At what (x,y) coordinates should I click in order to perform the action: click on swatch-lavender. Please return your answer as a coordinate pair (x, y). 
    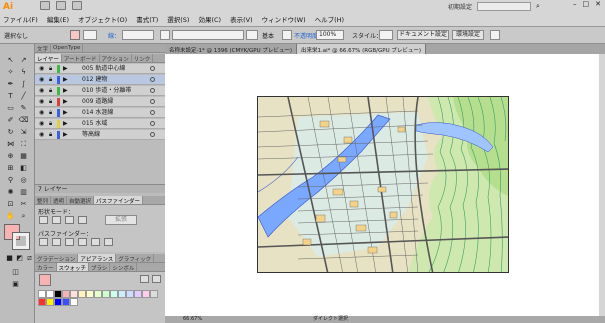
    Looking at the image, I should click on (138, 294).